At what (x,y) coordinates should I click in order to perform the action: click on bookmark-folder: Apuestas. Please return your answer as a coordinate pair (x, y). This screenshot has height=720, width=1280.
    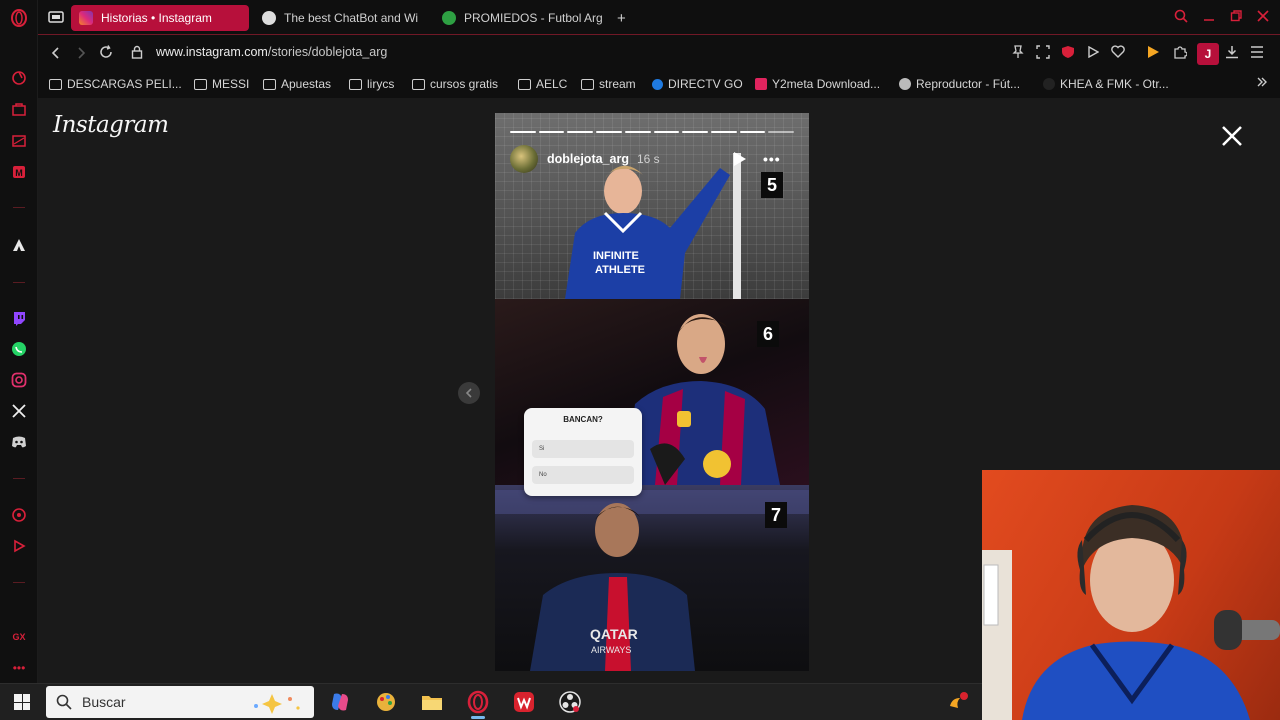
    Looking at the image, I should click on (297, 84).